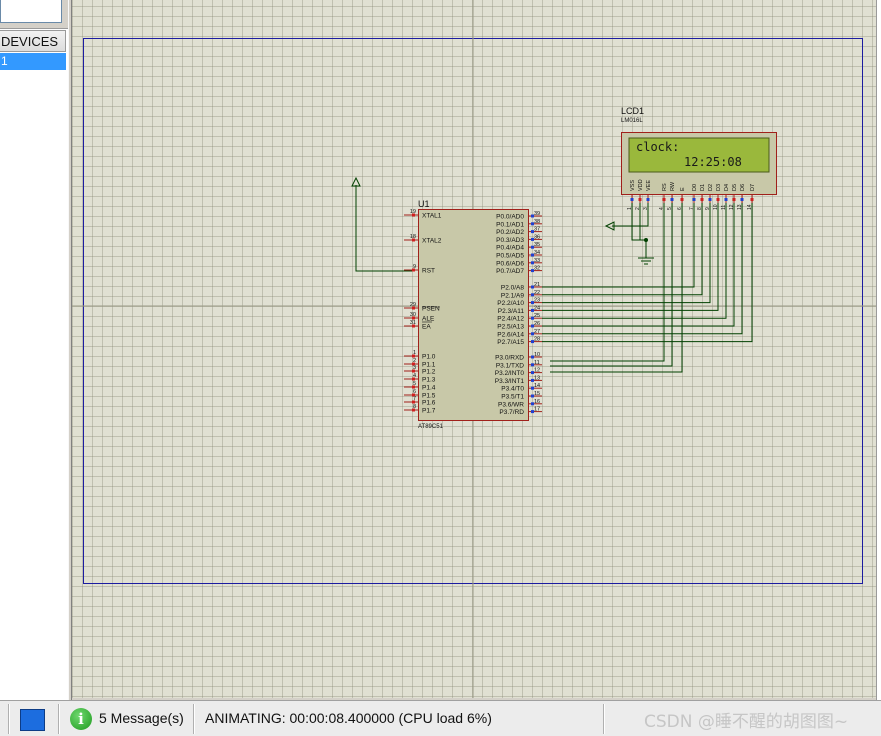 This screenshot has width=881, height=736. Describe the element at coordinates (683, 189) in the screenshot. I see `lcd-pin-name: E` at that location.